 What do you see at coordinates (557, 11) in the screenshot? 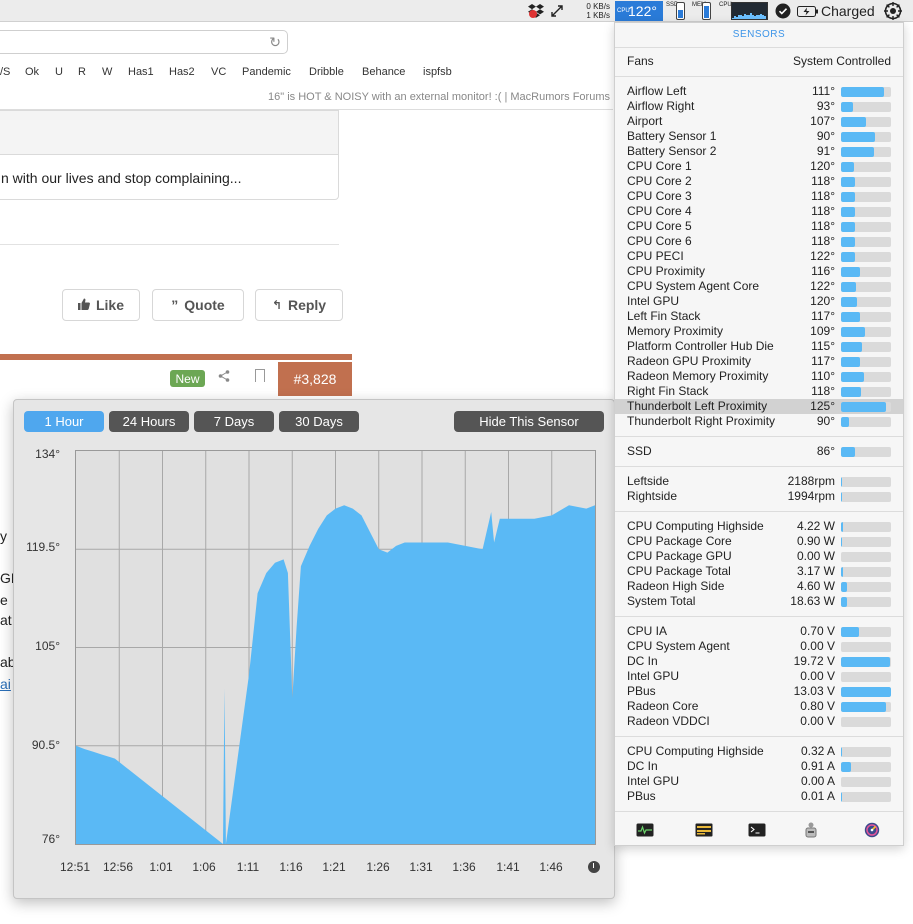
I see `resize-arrows-icon` at bounding box center [557, 11].